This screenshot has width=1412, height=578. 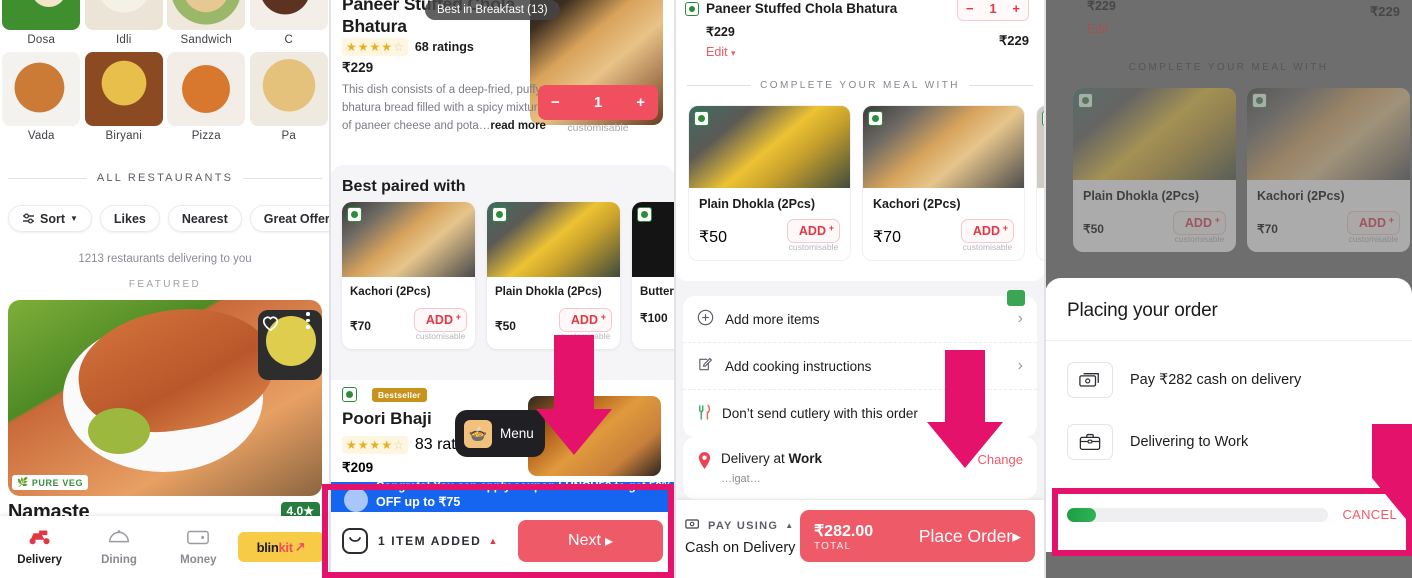 I want to click on order-progress-row: CANCEL, so click(x=1232, y=514).